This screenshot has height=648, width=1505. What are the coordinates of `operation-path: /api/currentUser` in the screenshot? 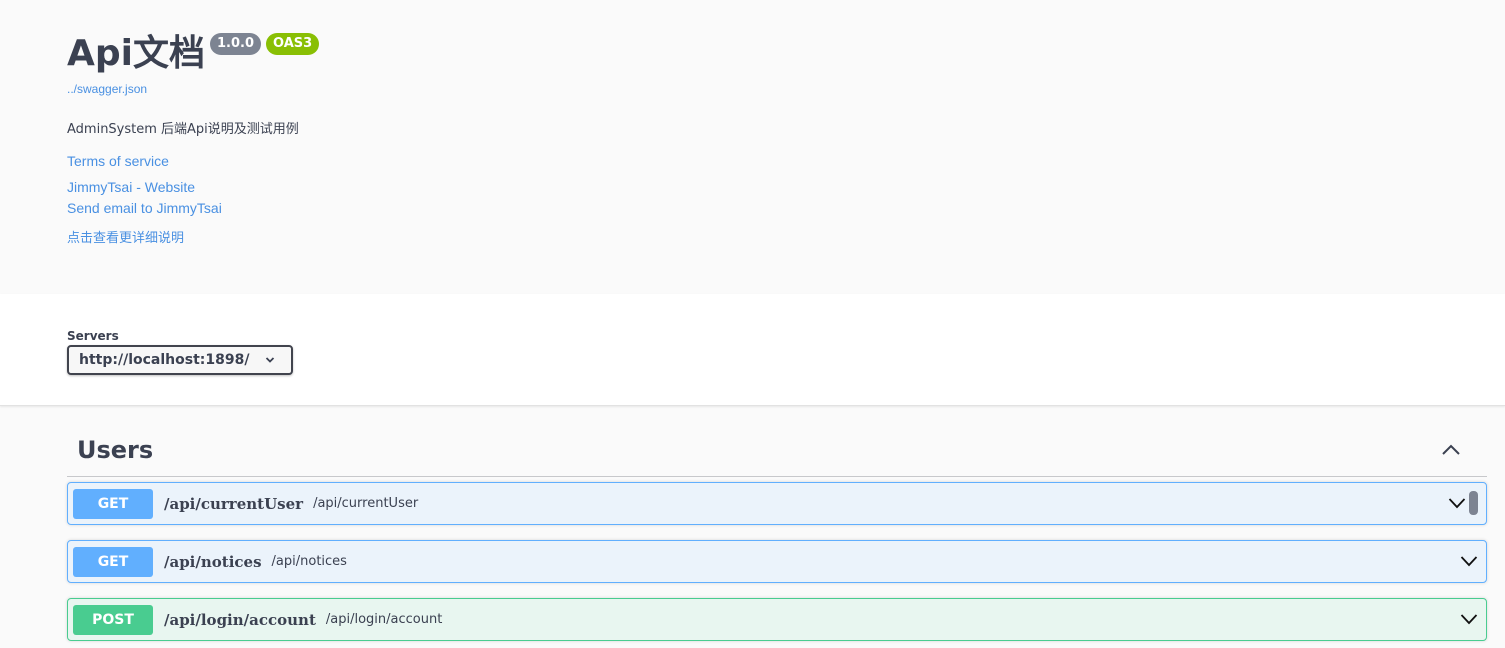 It's located at (234, 503).